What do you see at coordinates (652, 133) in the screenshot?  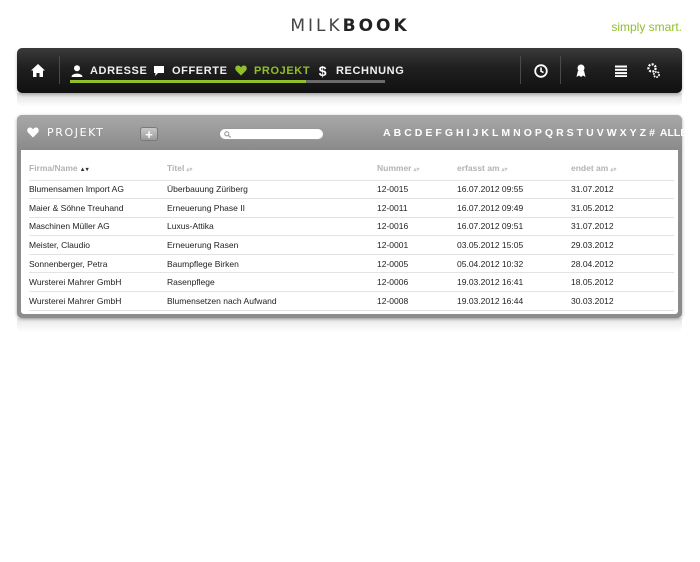 I see `alphabet-letter-hash: #` at bounding box center [652, 133].